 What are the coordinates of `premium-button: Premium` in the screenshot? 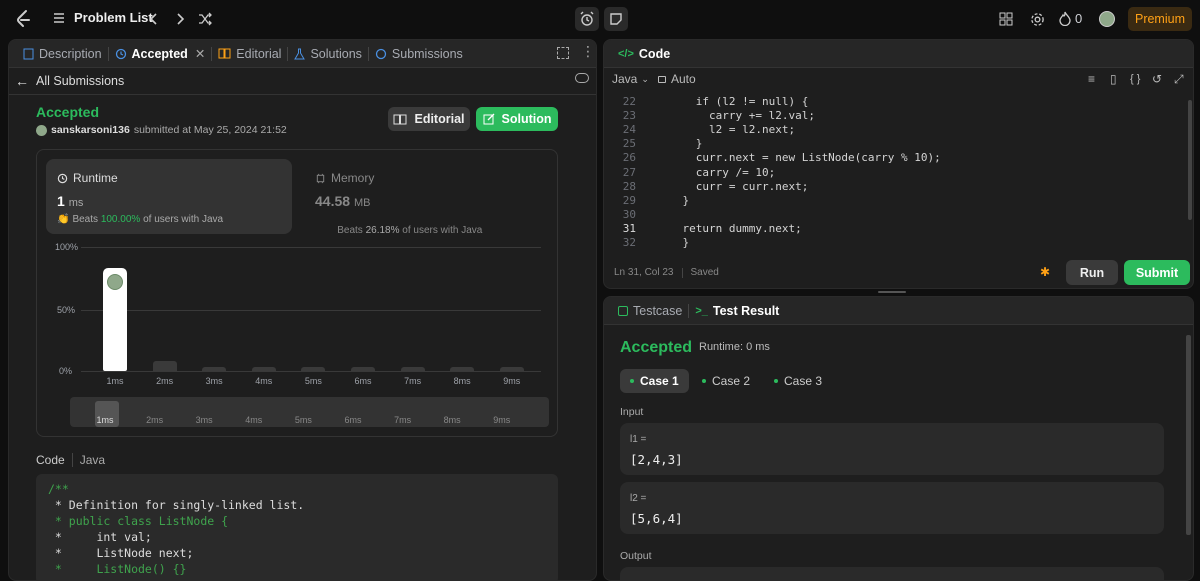 It's located at (1160, 19).